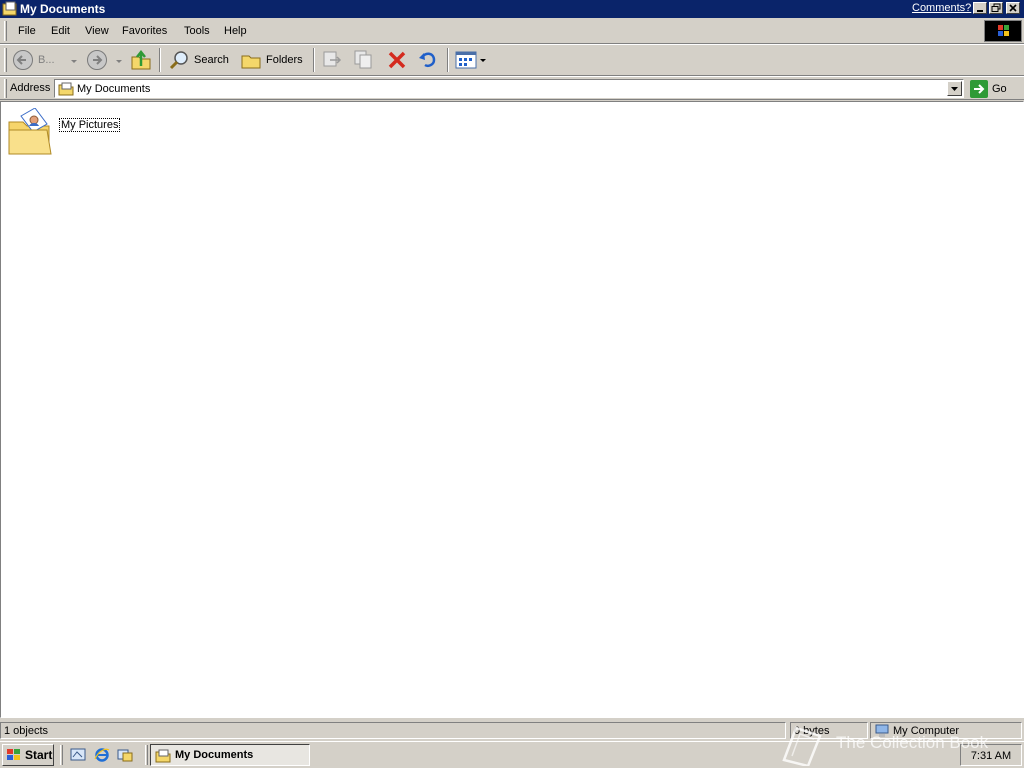 This screenshot has width=1024, height=768. What do you see at coordinates (397, 60) in the screenshot?
I see `delete-icon` at bounding box center [397, 60].